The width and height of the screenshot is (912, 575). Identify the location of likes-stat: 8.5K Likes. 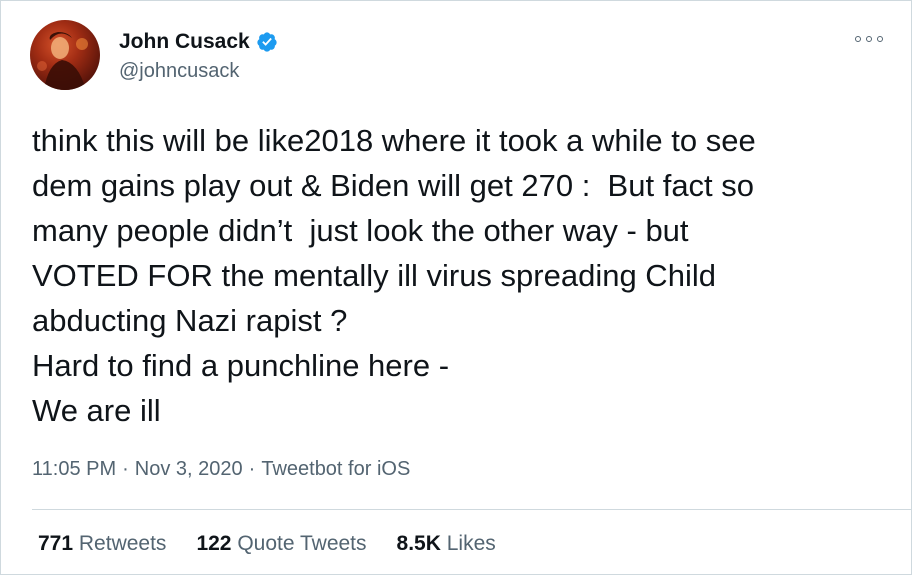
(446, 544).